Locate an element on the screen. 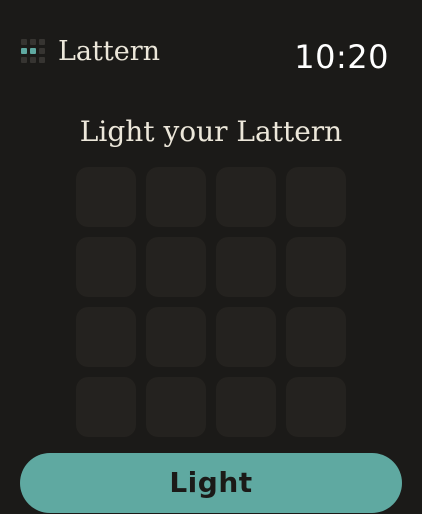  lattern-grid-icon is located at coordinates (34, 52).